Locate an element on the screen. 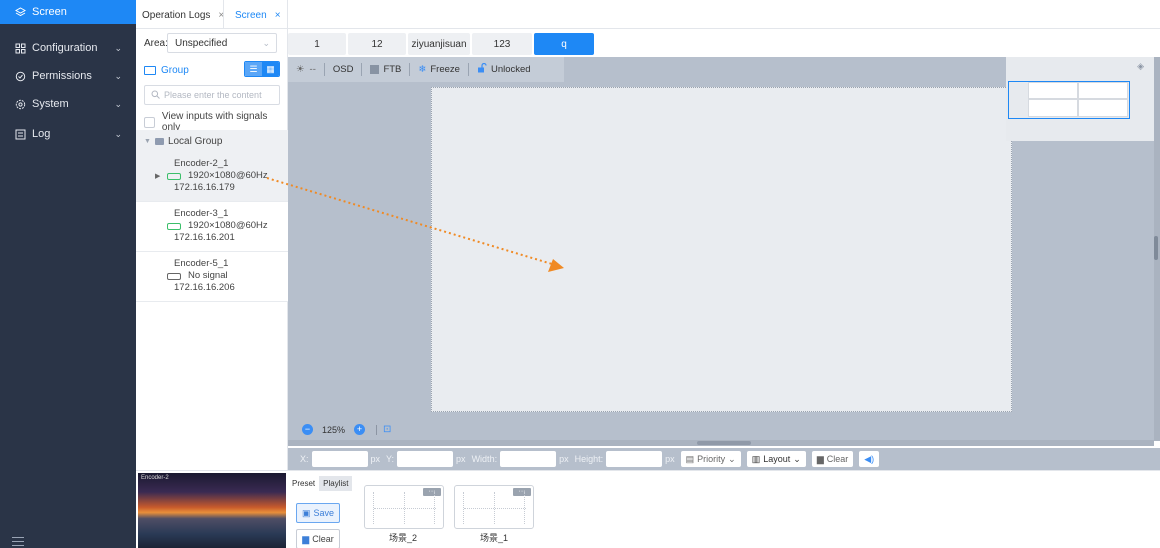  sidebar-item-label: System is located at coordinates (50, 104).